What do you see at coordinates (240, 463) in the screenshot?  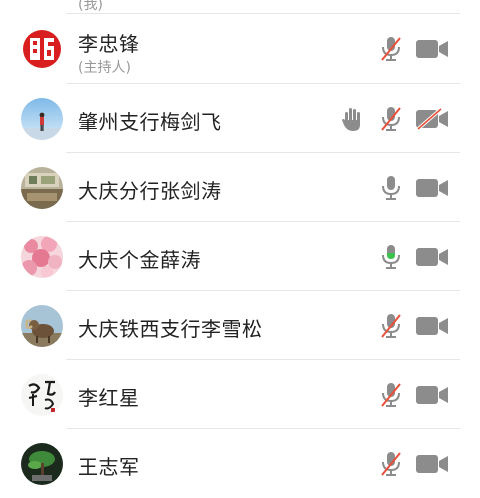 I see `participant-row: 王志军` at bounding box center [240, 463].